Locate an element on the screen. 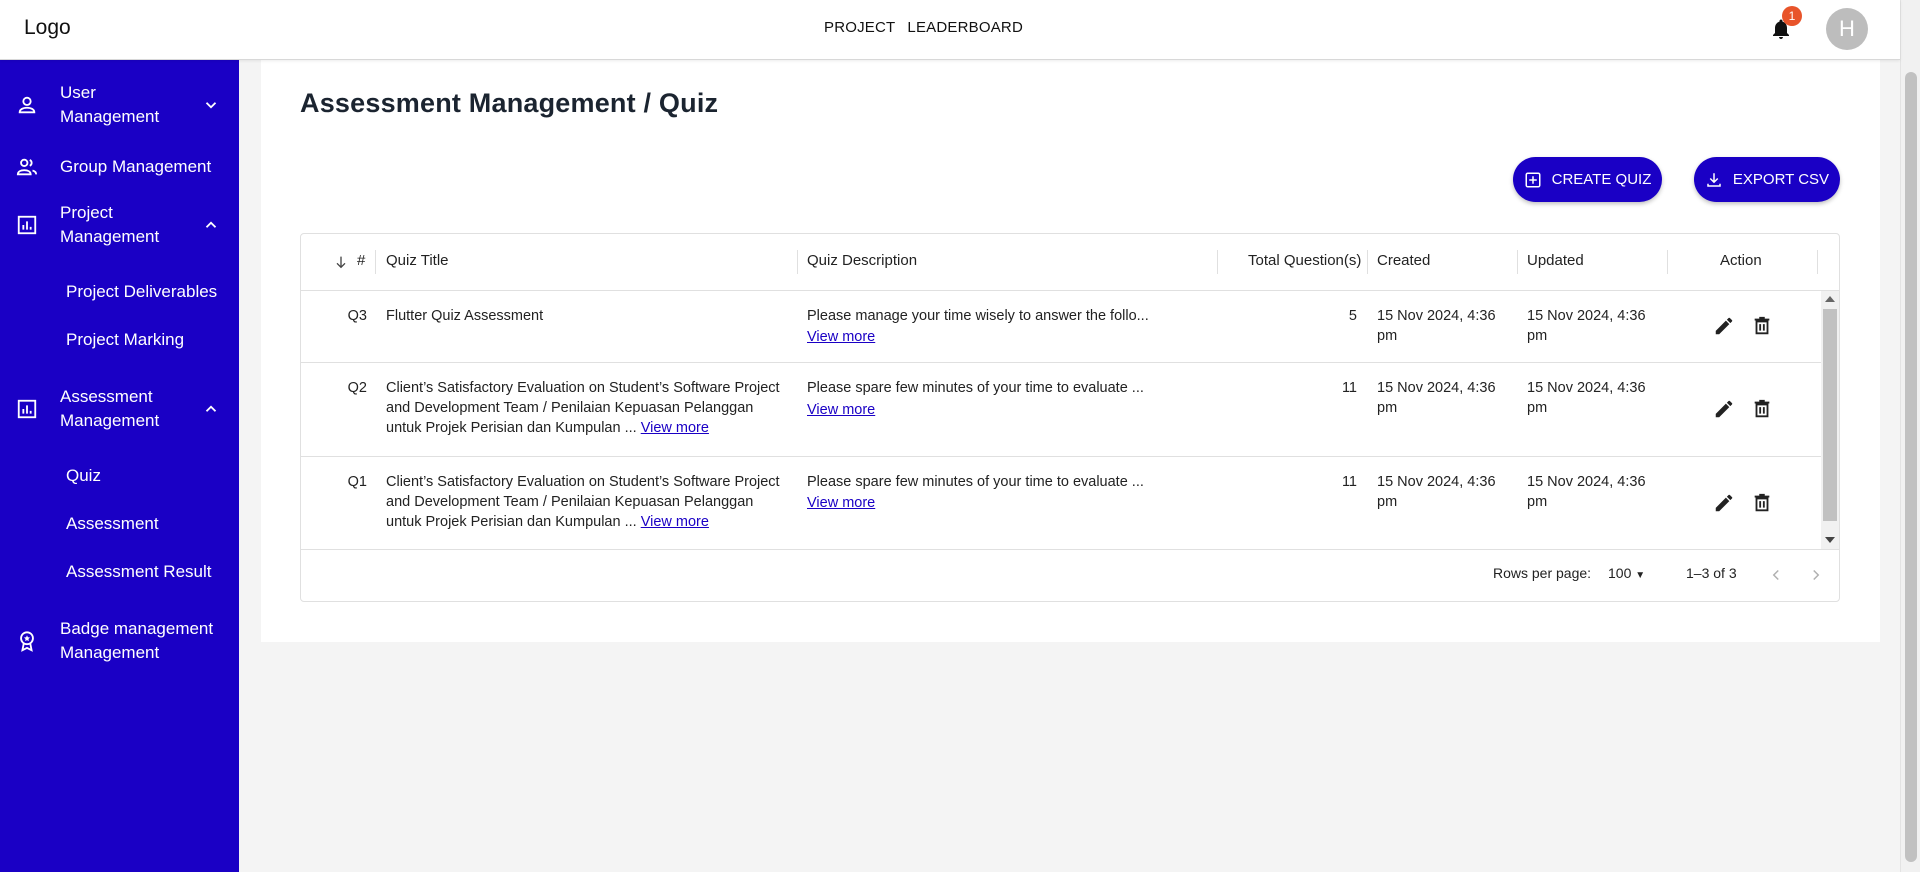 The width and height of the screenshot is (1920, 872). sidebar-label-assessment-line1: Assessment is located at coordinates (106, 396).